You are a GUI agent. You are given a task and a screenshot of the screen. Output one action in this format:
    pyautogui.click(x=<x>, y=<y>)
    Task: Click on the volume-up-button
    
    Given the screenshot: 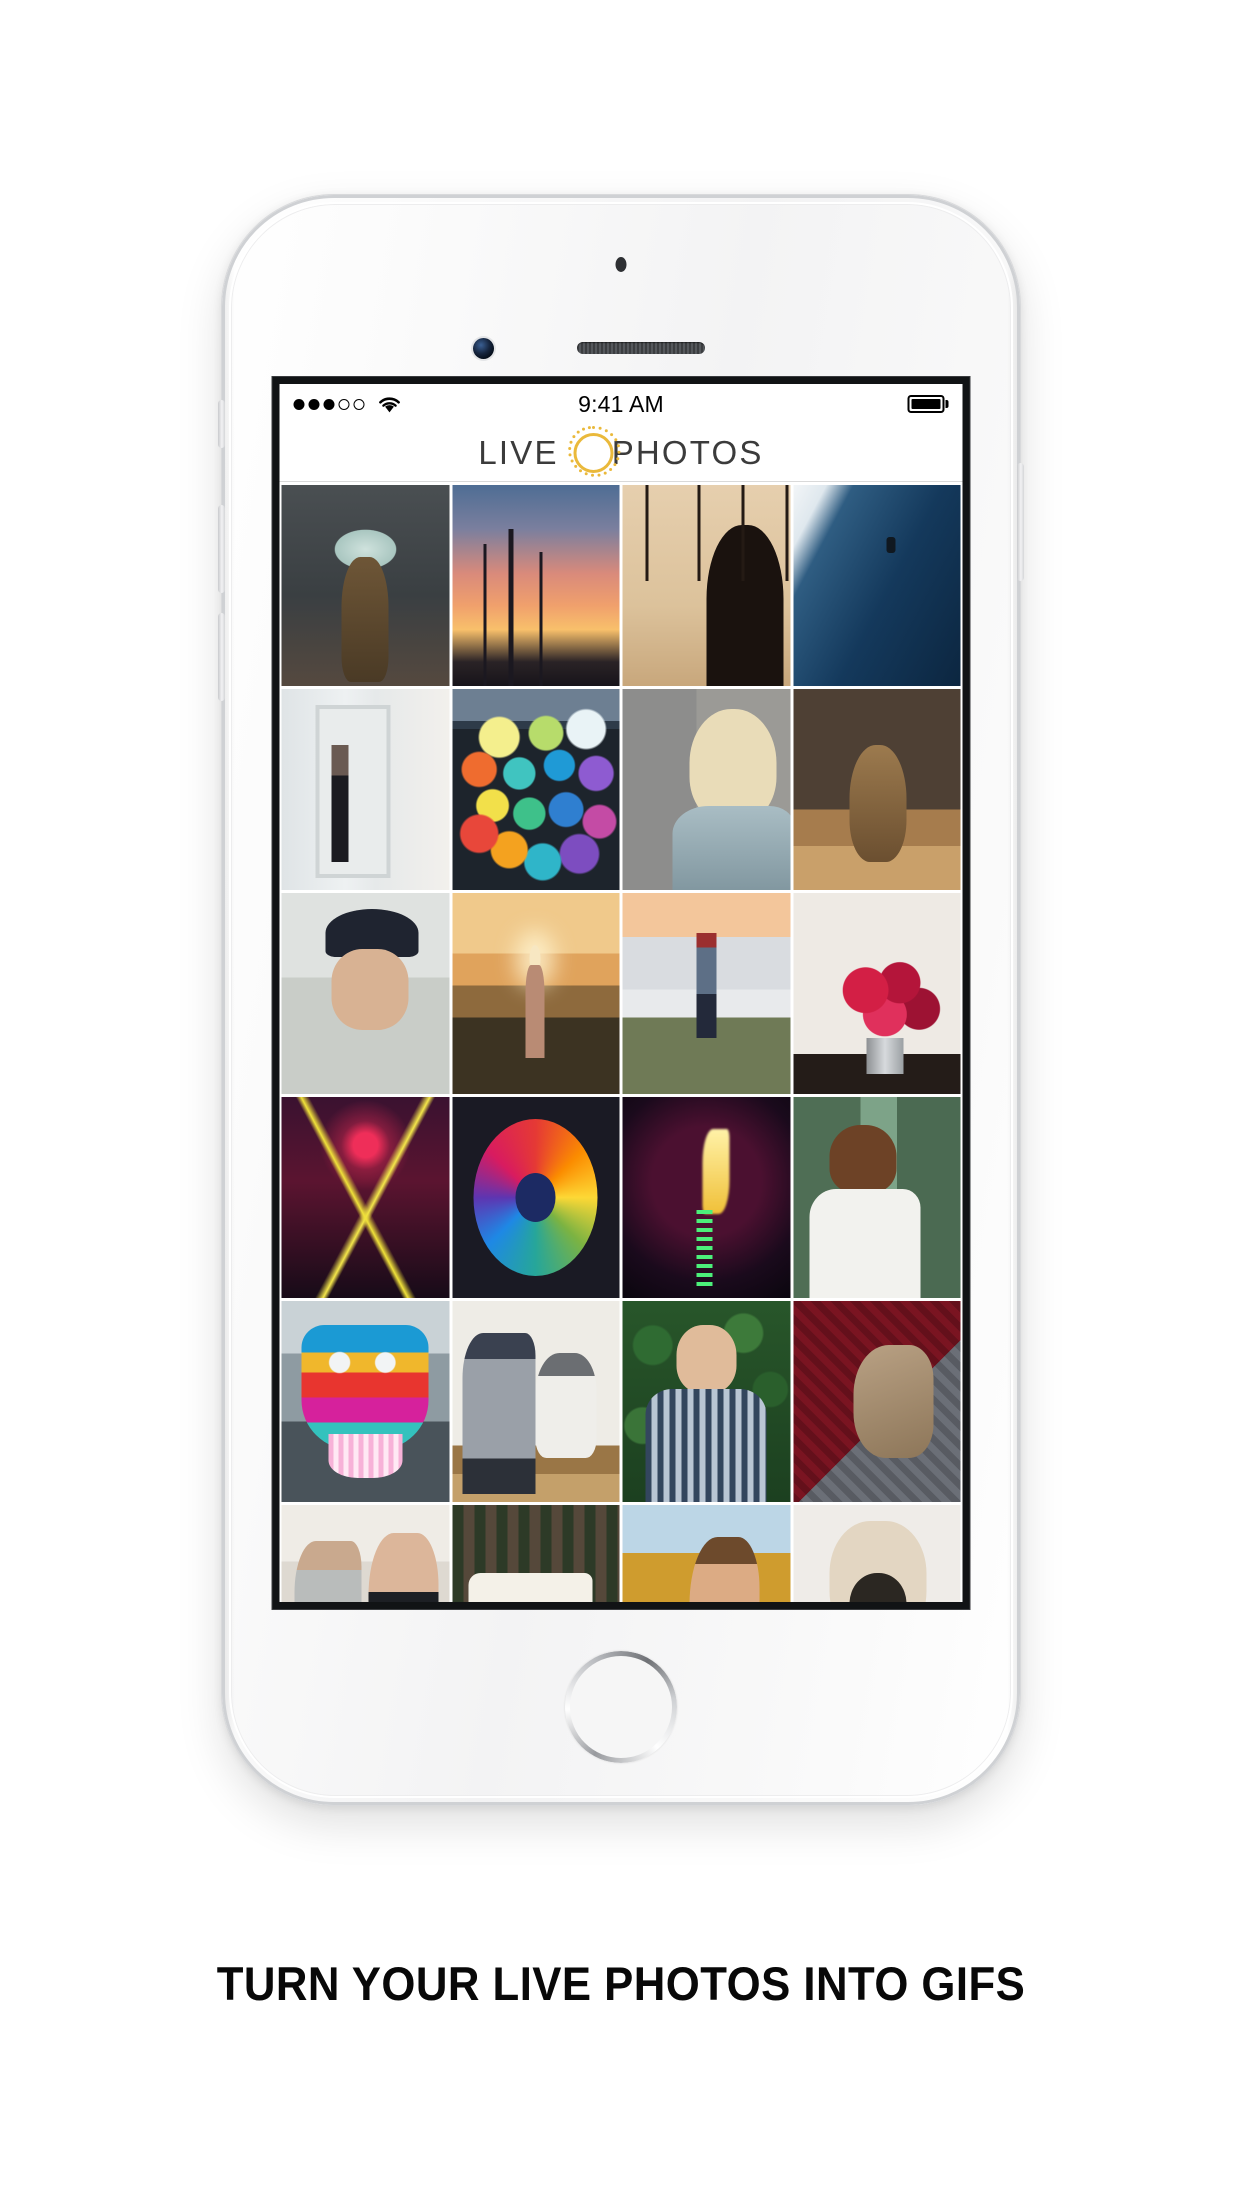 What is the action you would take?
    pyautogui.click(x=221, y=549)
    